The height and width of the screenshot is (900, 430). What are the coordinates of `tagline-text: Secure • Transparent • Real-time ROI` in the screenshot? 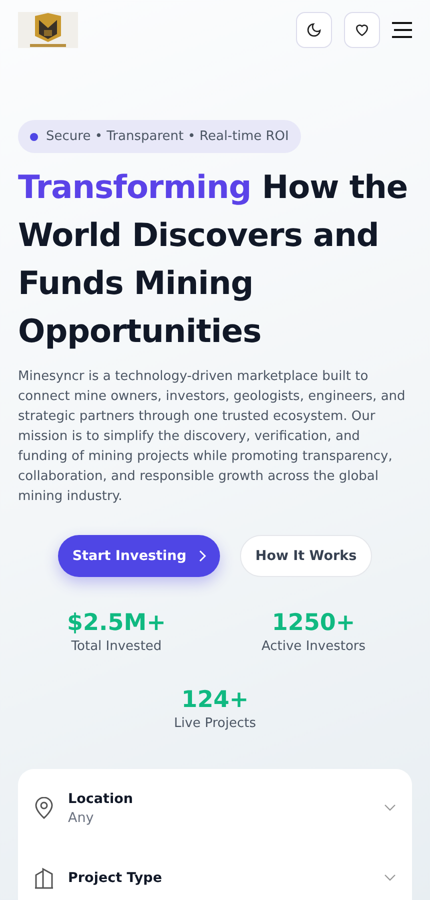 It's located at (167, 136).